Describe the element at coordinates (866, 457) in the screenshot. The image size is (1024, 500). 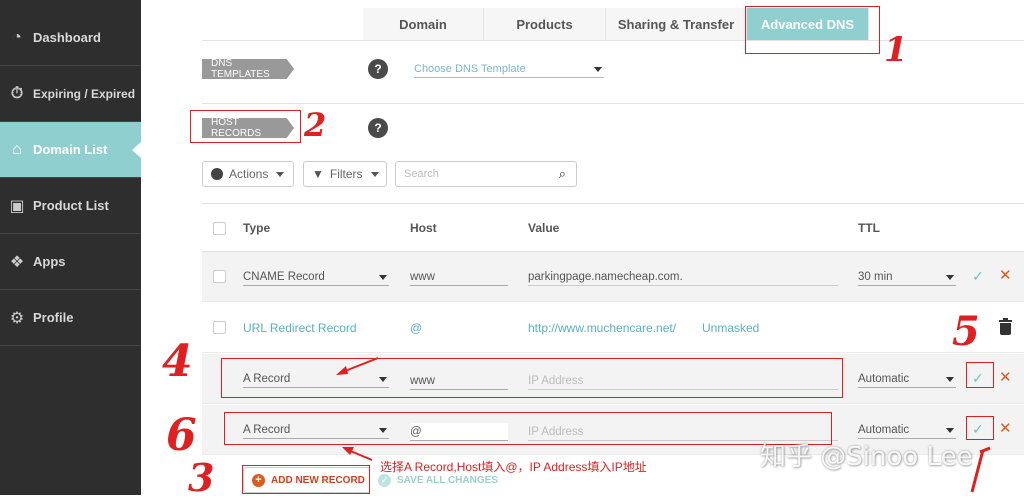
I see `watermark: 知乎 @Sinoo Lee` at that location.